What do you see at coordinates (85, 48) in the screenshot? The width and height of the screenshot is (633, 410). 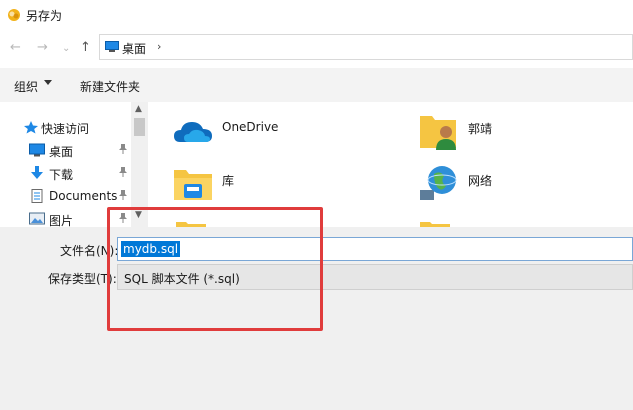 I see `up-button: ↑` at bounding box center [85, 48].